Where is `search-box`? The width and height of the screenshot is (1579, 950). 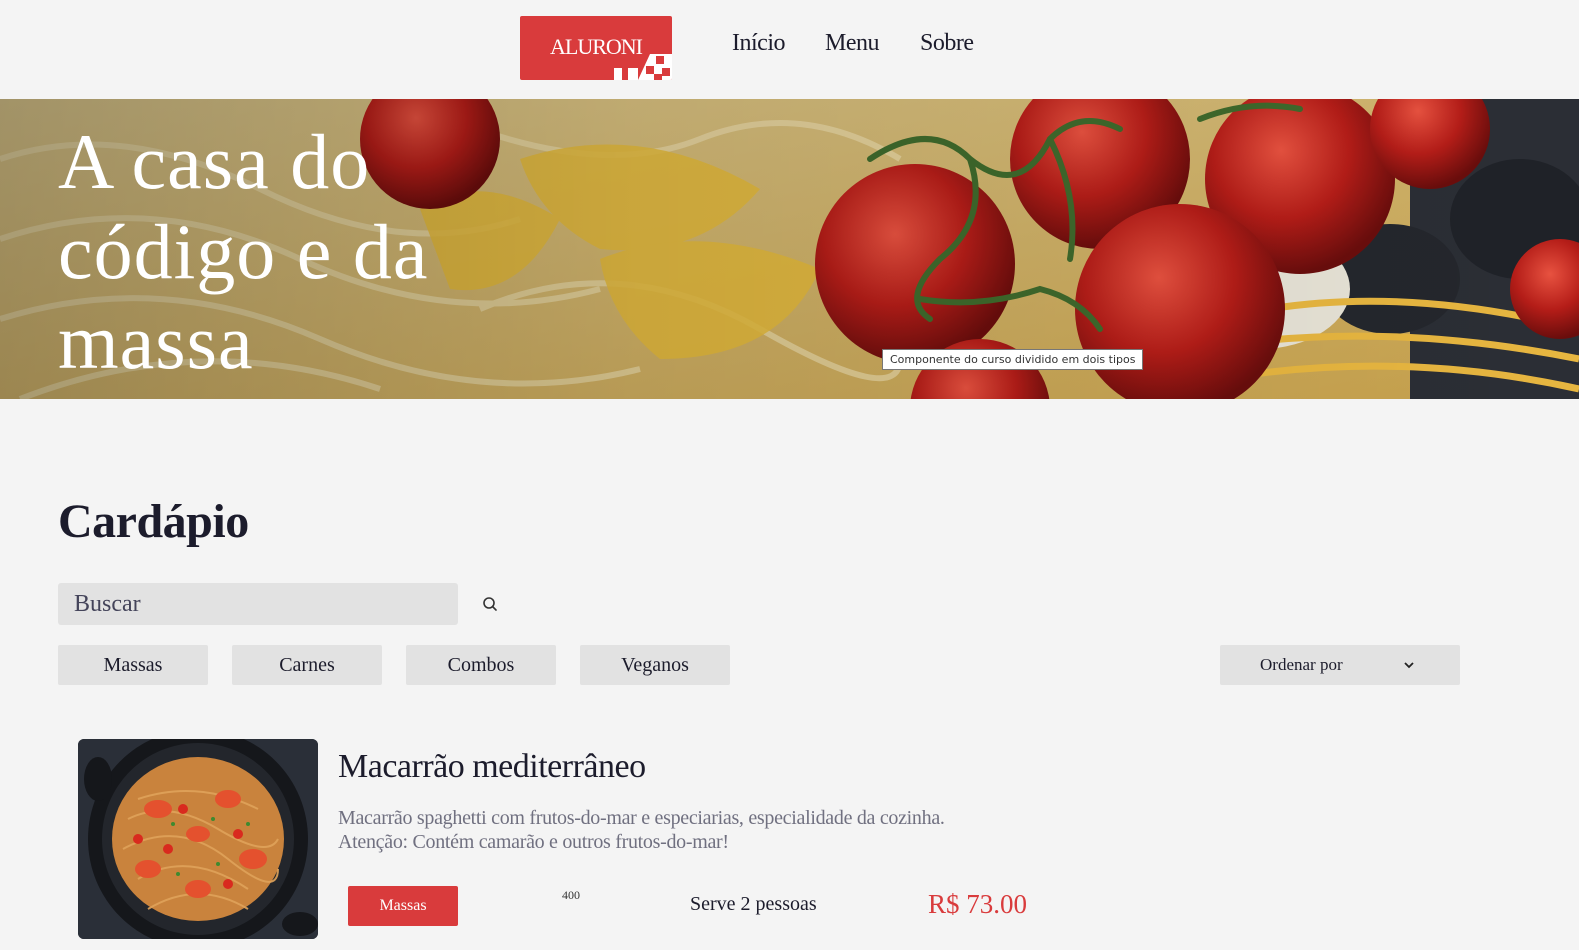
search-box is located at coordinates (277, 604).